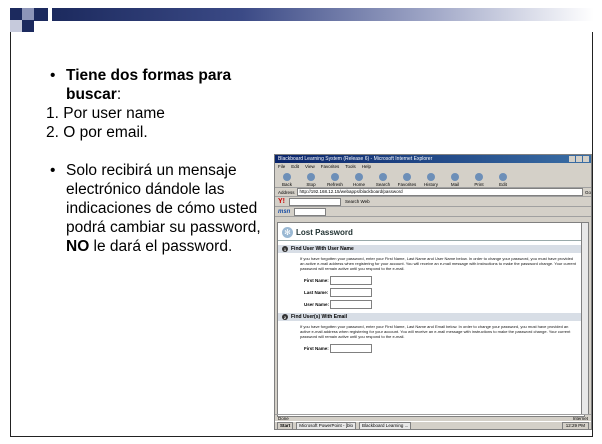 This screenshot has width=602, height=444. I want to click on status-zone: Internet, so click(580, 418).